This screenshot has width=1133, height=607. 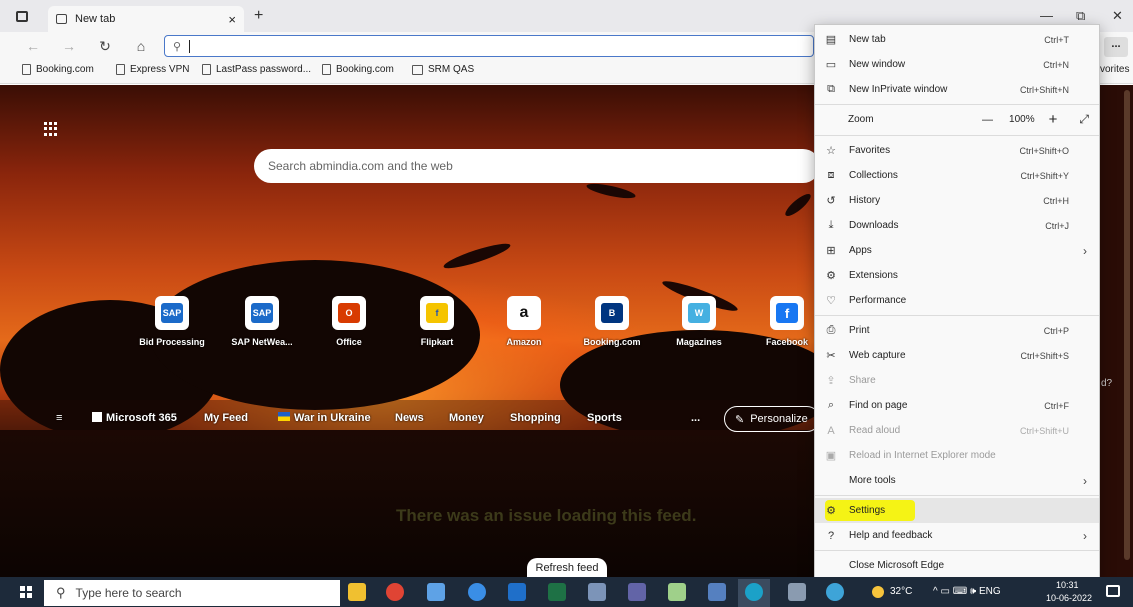 What do you see at coordinates (831, 276) in the screenshot?
I see `extensions-icon: ⚙` at bounding box center [831, 276].